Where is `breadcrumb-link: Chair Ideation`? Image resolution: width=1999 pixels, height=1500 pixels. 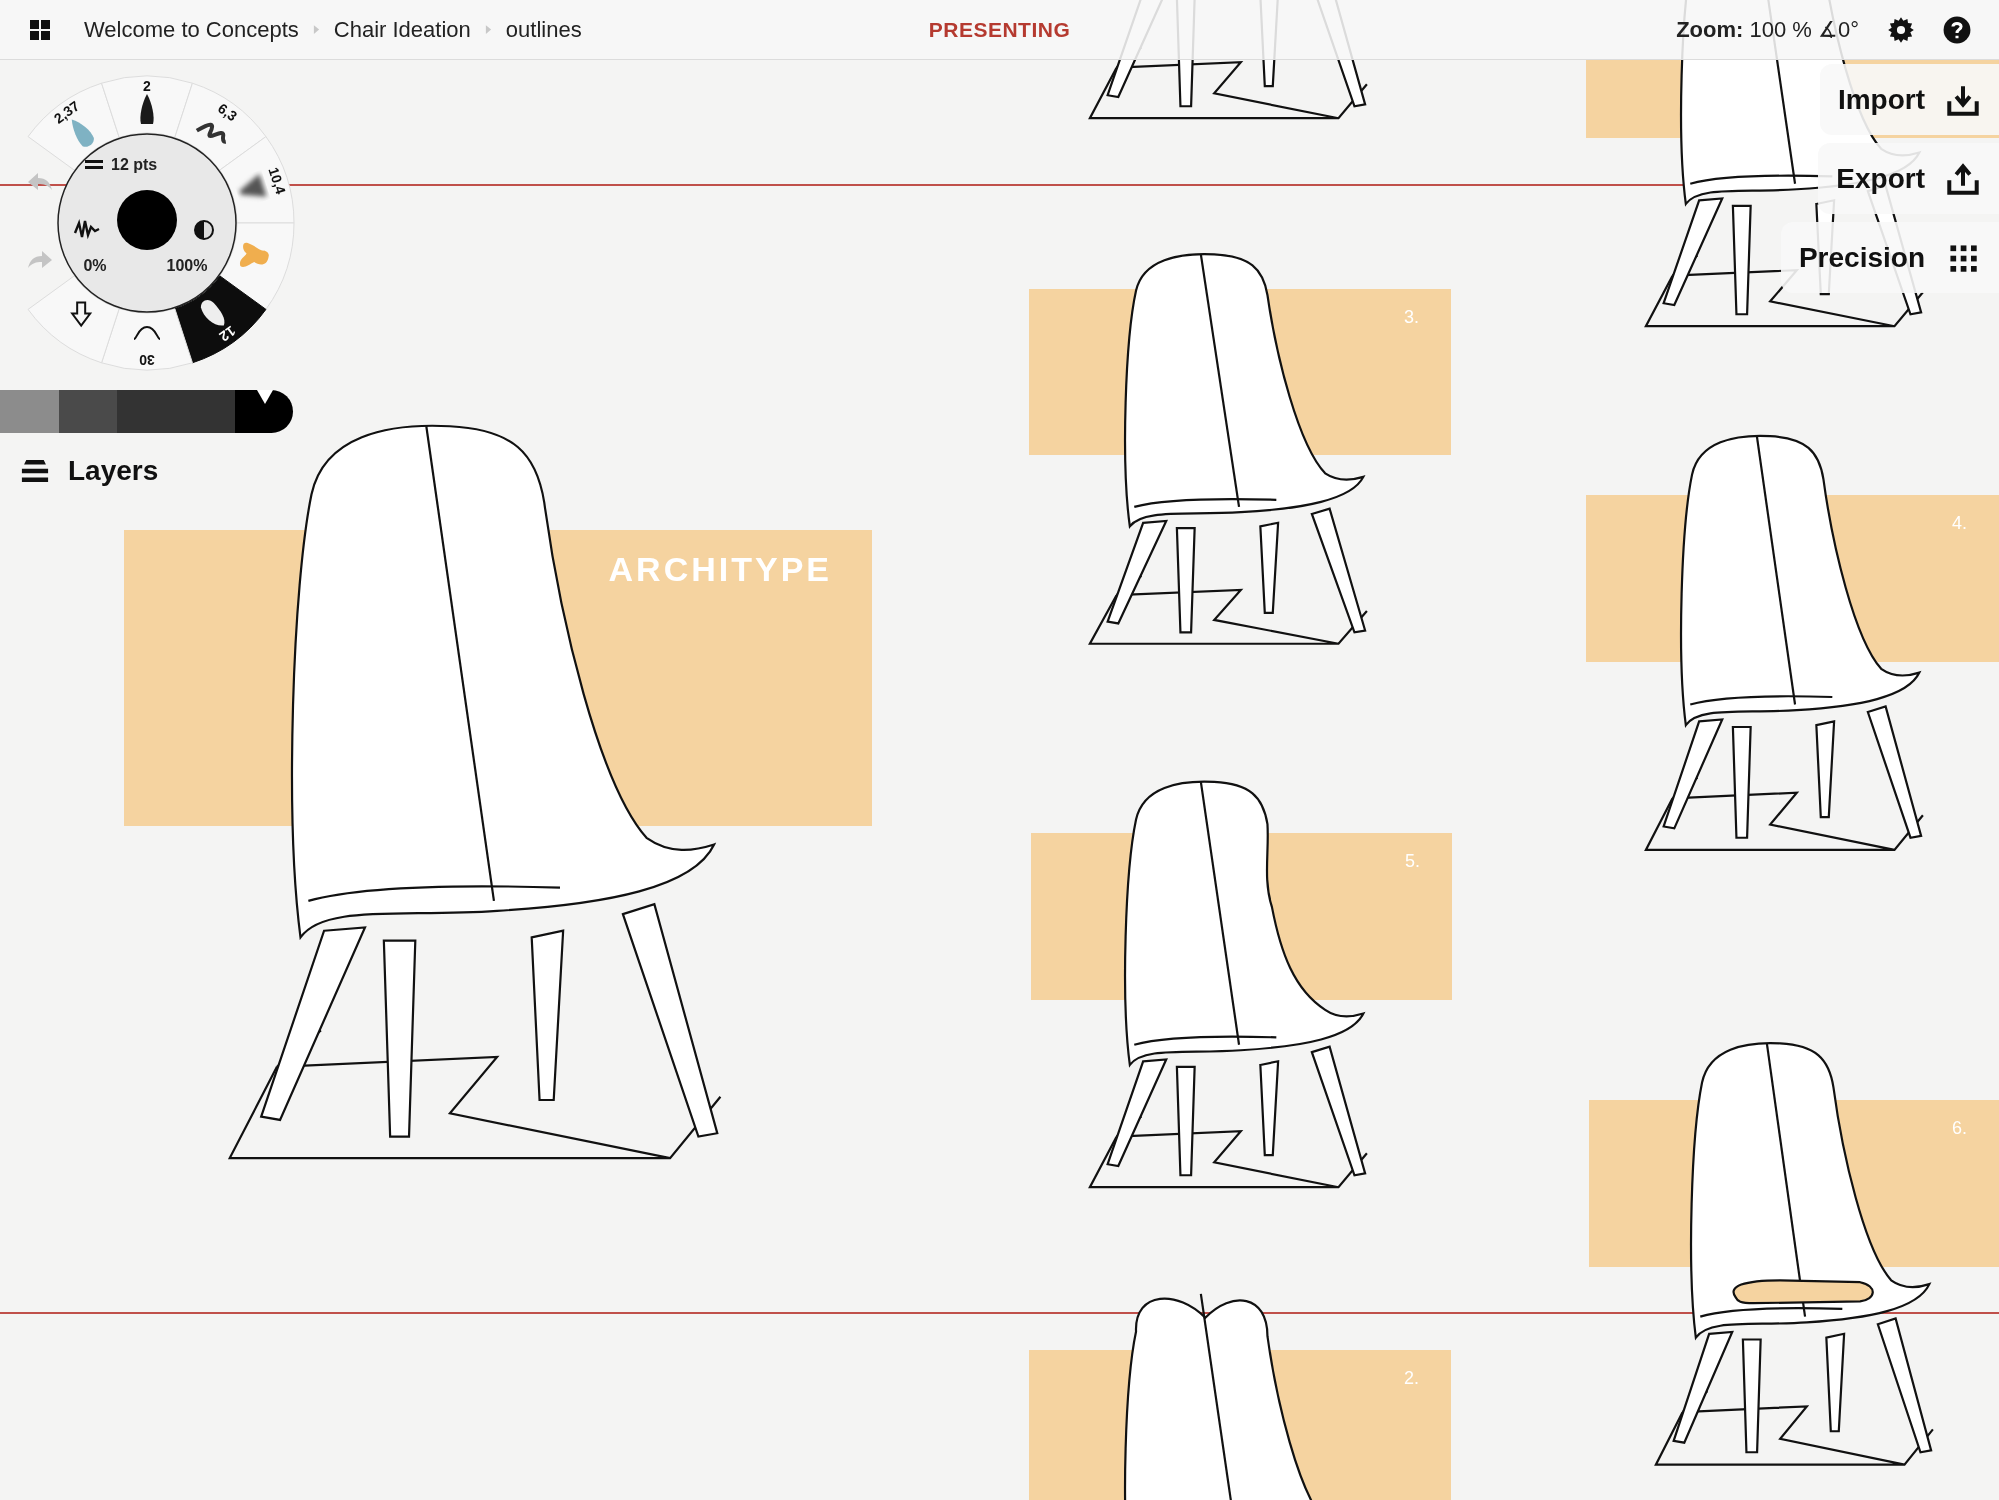 breadcrumb-link: Chair Ideation is located at coordinates (402, 29).